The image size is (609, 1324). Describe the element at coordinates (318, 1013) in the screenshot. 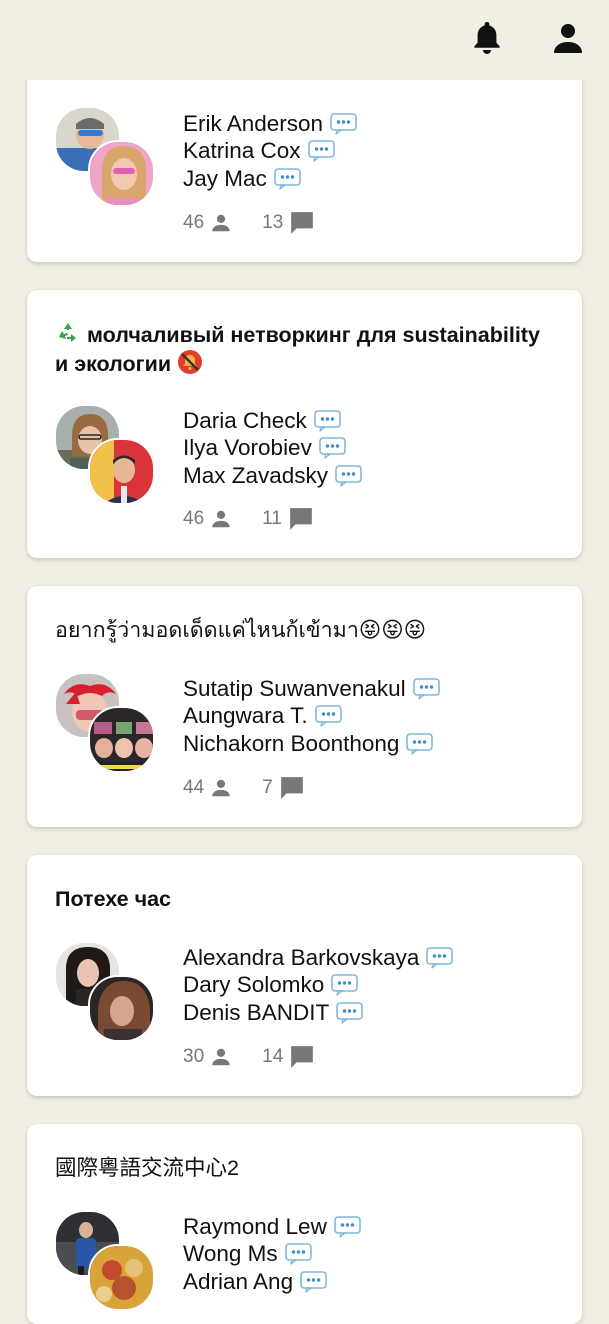

I see `member-name-row: Denis BANDIT` at that location.